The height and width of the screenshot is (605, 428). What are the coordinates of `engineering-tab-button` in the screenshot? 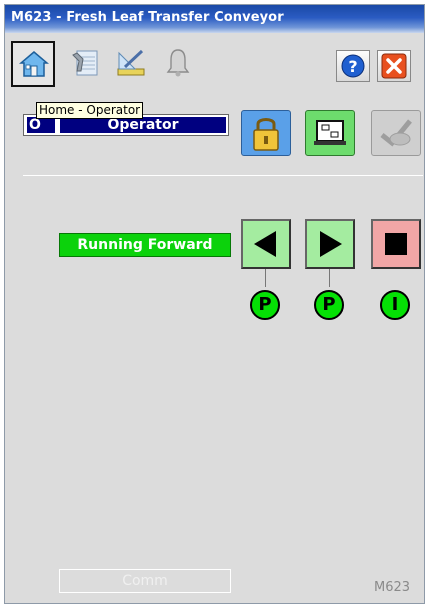 It's located at (131, 64).